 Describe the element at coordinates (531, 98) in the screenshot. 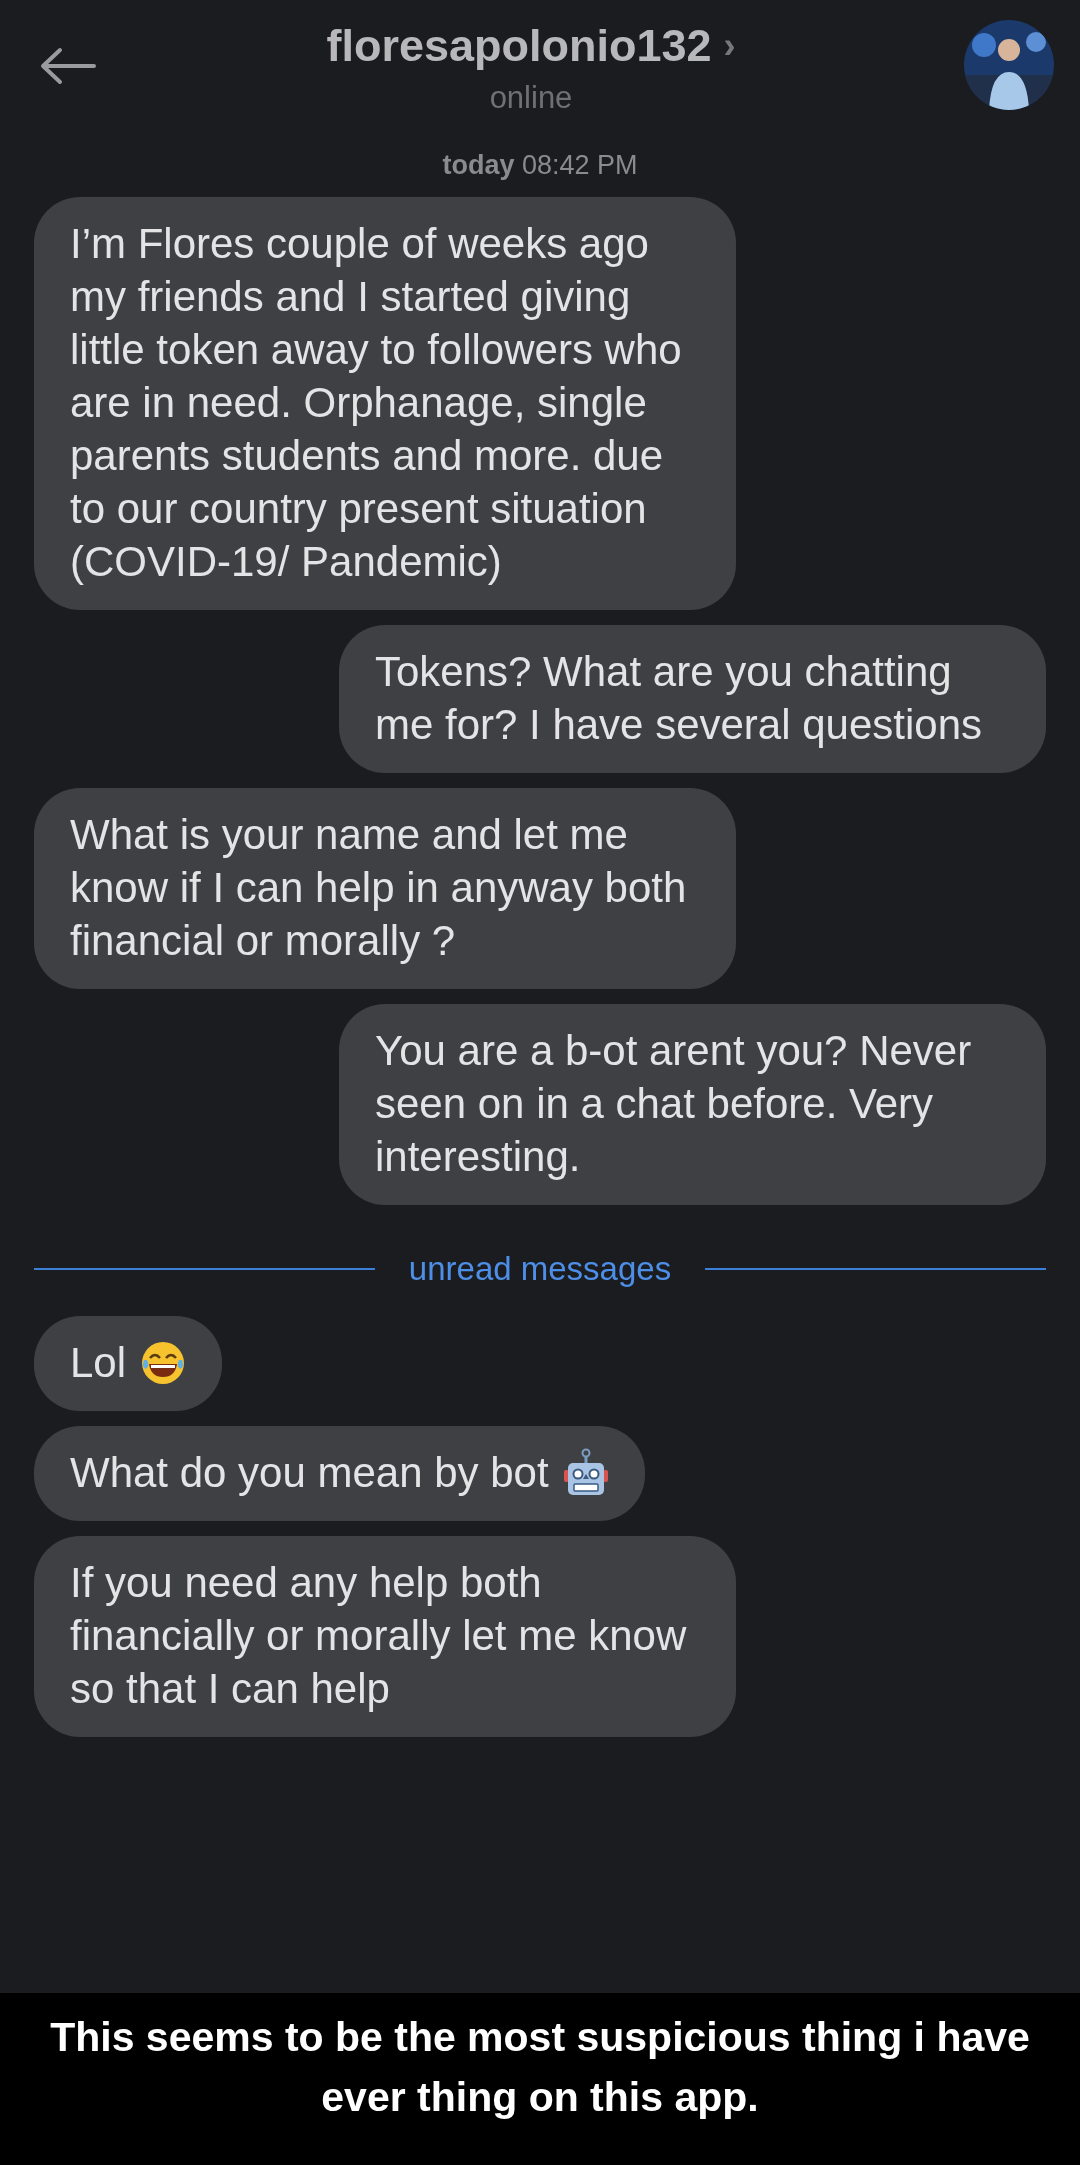

I see `online-status: online` at that location.